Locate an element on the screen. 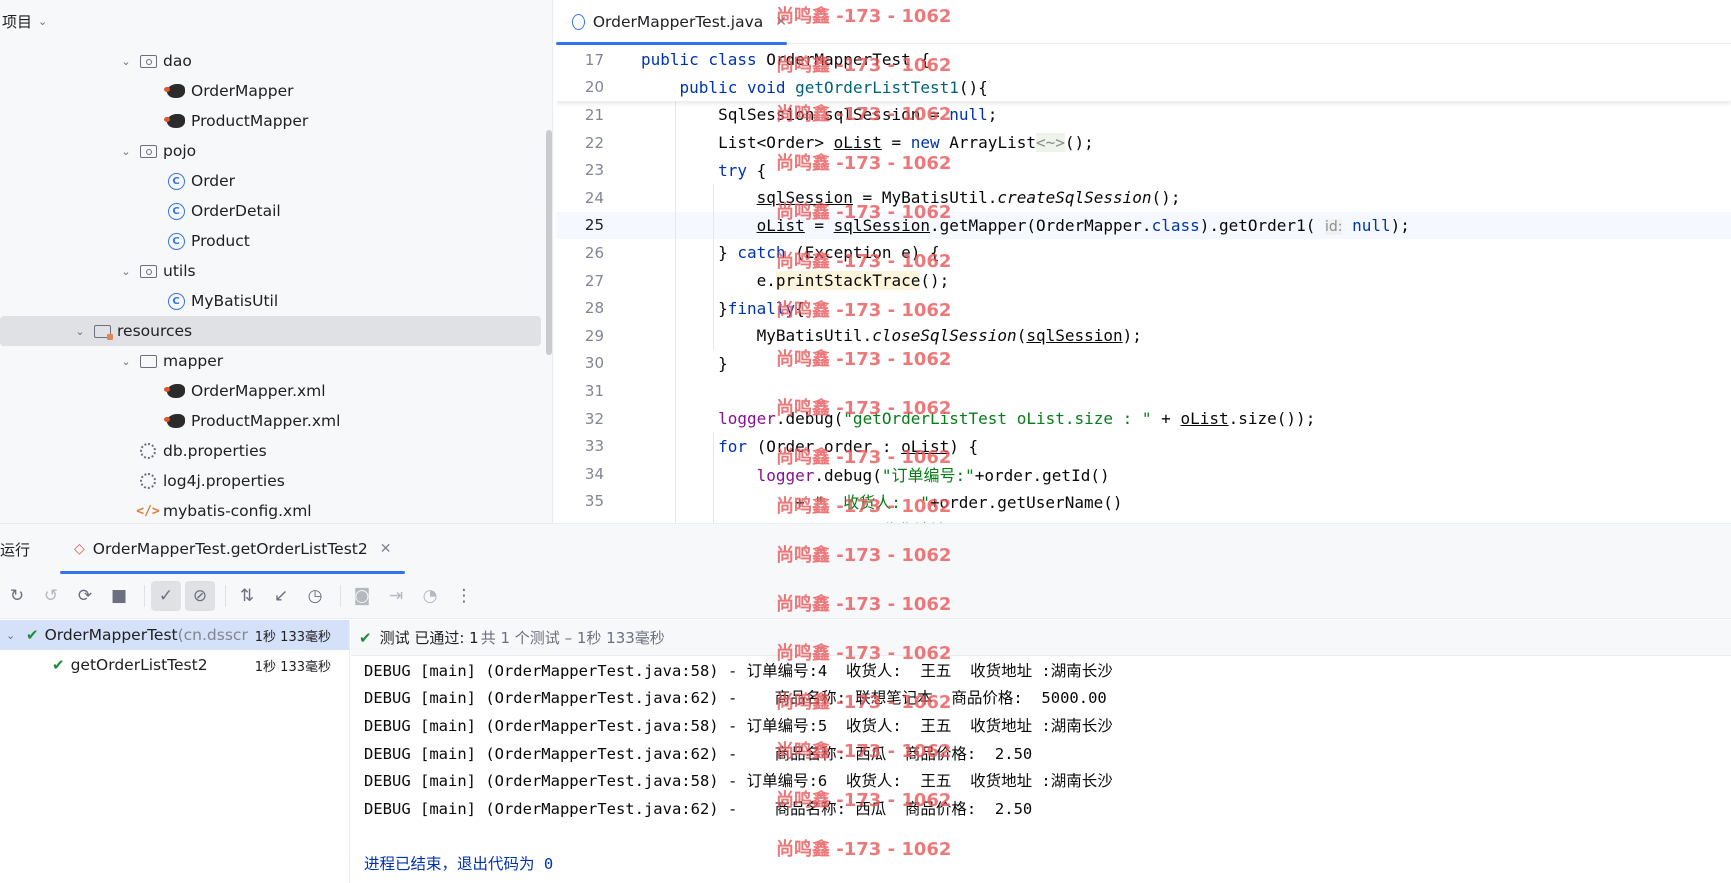 The width and height of the screenshot is (1731, 883). code-text: public void getOrderListTest1(){ is located at coordinates (814, 87).